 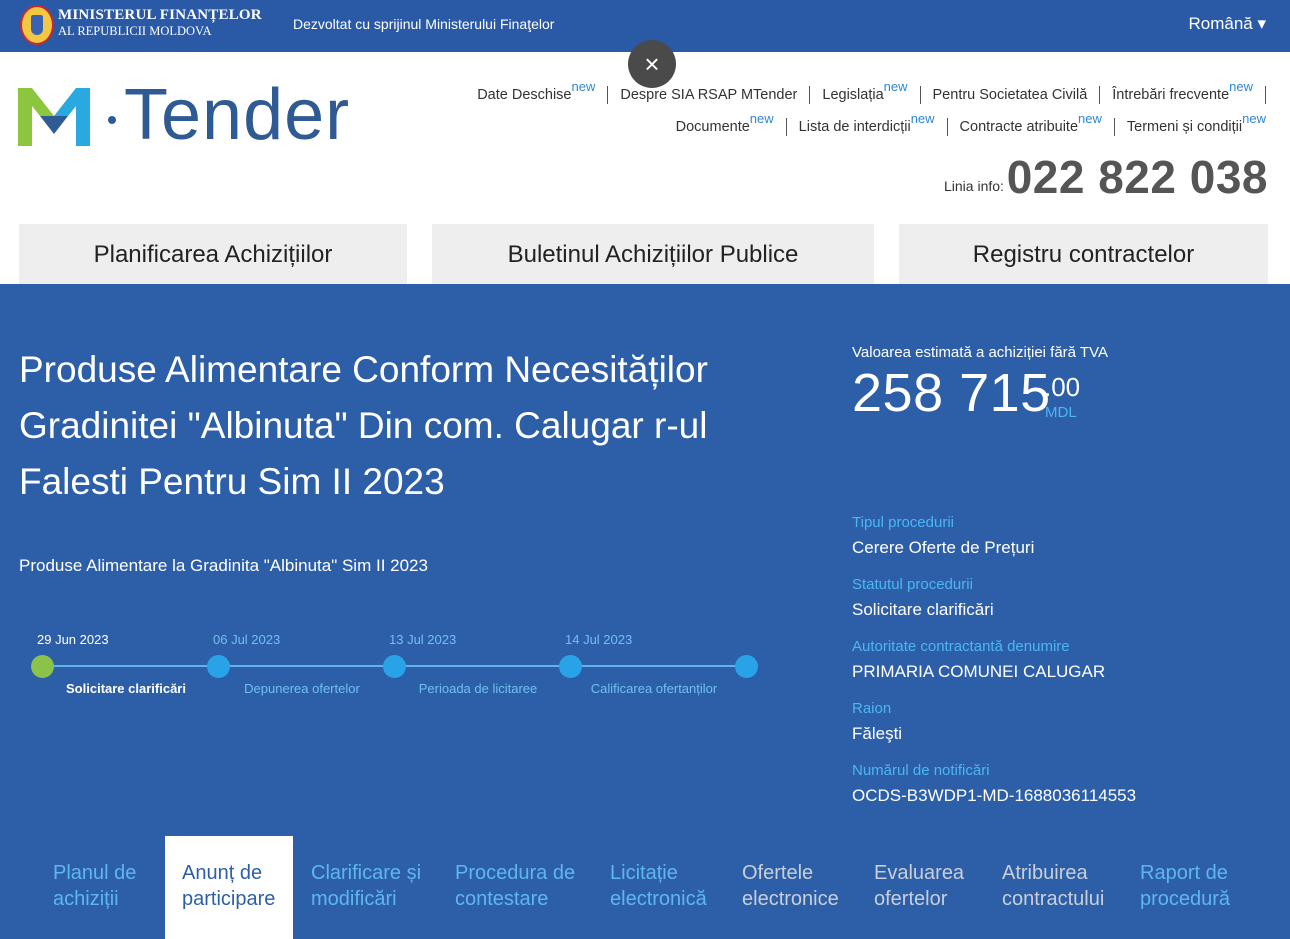 I want to click on tab-procedura-de-contestare: Procedura de contestare, so click(x=515, y=887).